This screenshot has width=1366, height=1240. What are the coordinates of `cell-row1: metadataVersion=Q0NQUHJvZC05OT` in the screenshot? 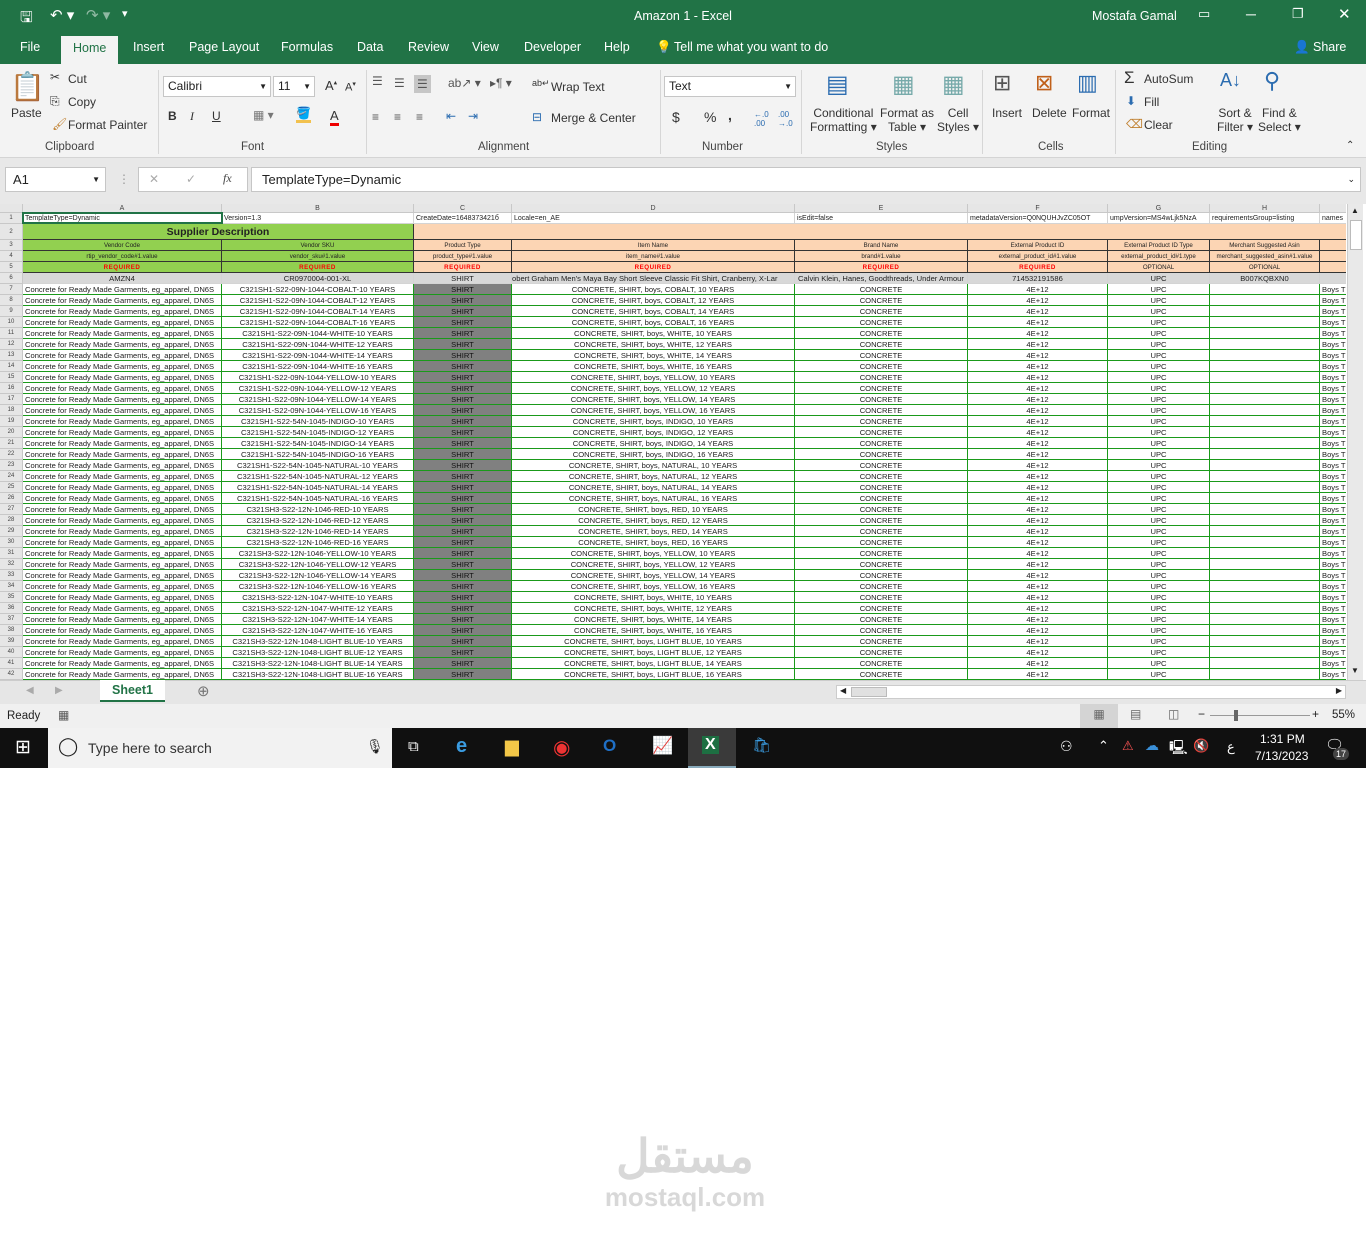 It's located at (1038, 218).